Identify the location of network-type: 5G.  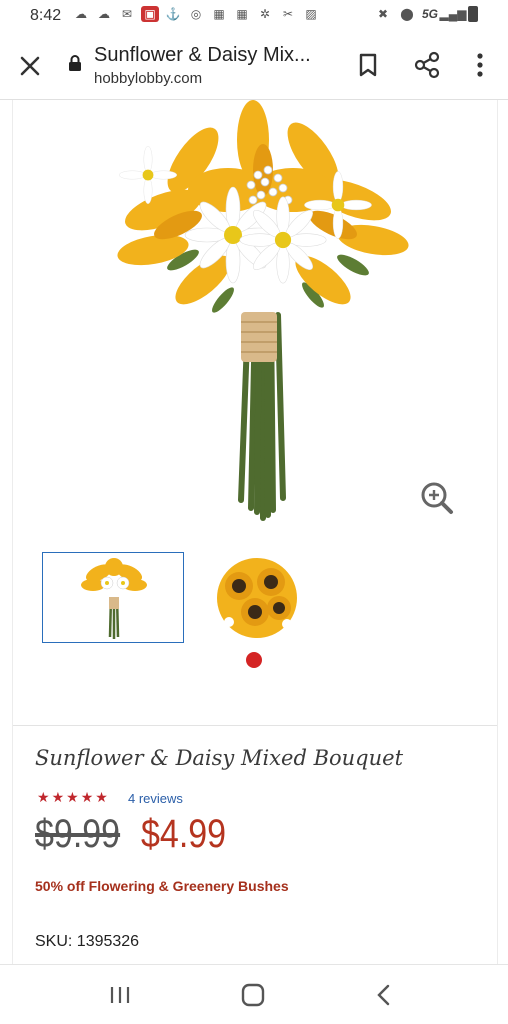
(429, 14).